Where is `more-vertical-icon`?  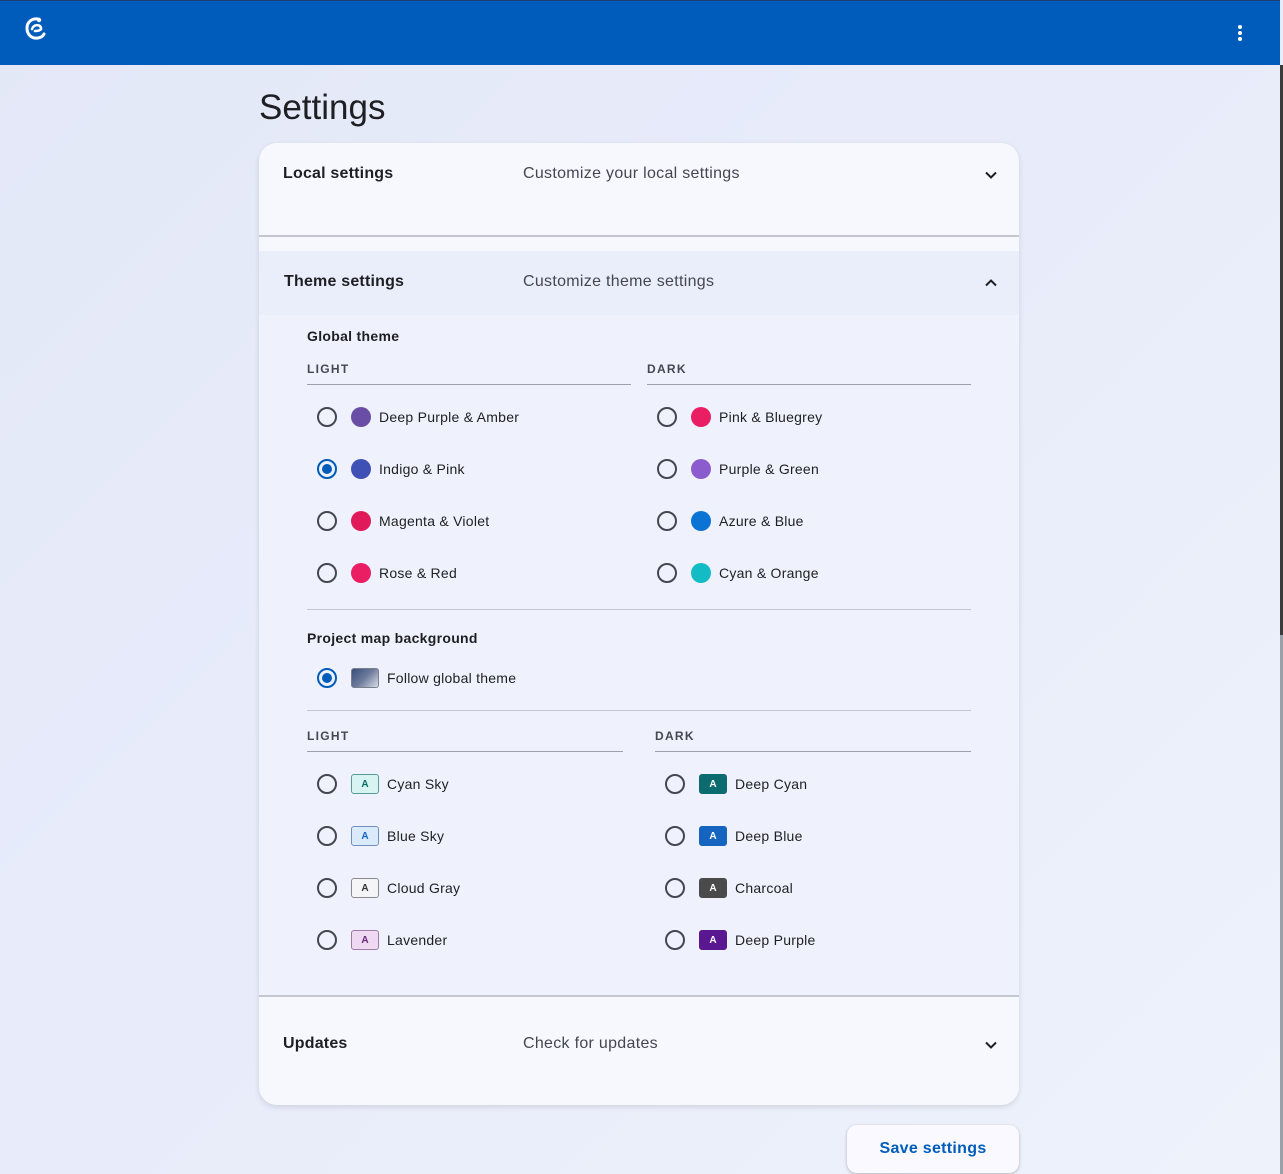 more-vertical-icon is located at coordinates (1240, 35).